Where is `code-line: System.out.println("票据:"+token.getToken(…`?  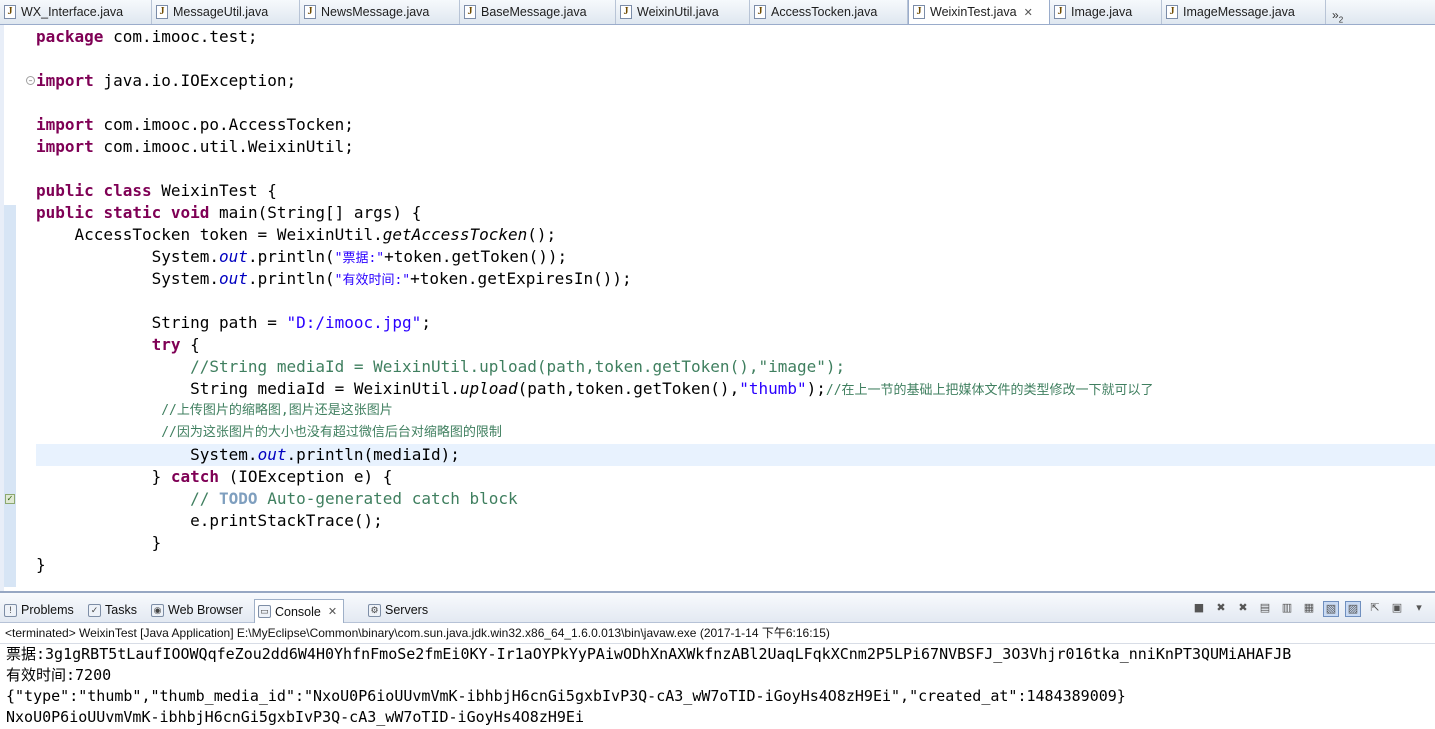
code-line: System.out.println("票据:"+token.getToken(… is located at coordinates (302, 256).